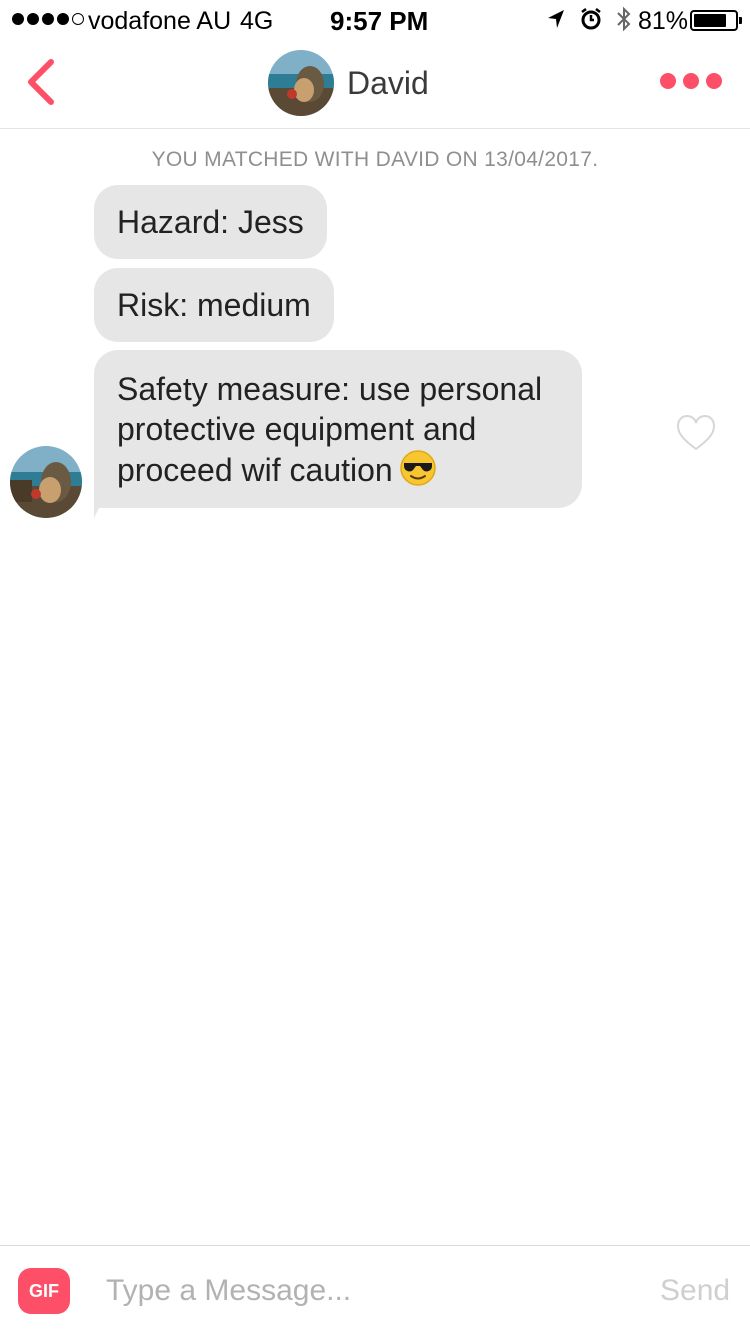 The image size is (750, 1335). I want to click on message-bubble-tail, so click(102, 502).